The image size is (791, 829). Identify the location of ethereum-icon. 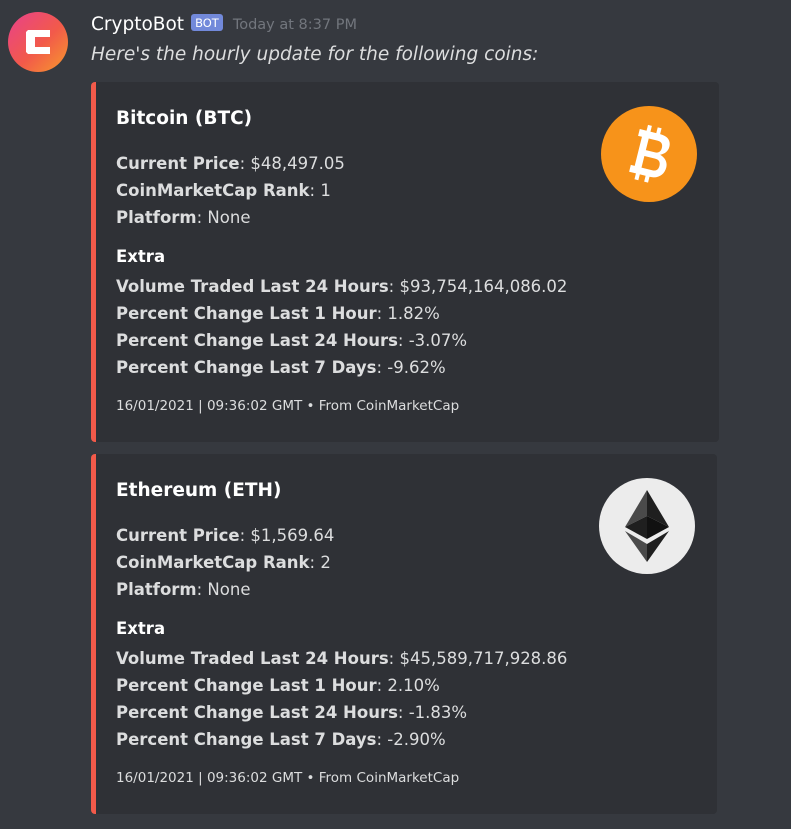
(647, 526).